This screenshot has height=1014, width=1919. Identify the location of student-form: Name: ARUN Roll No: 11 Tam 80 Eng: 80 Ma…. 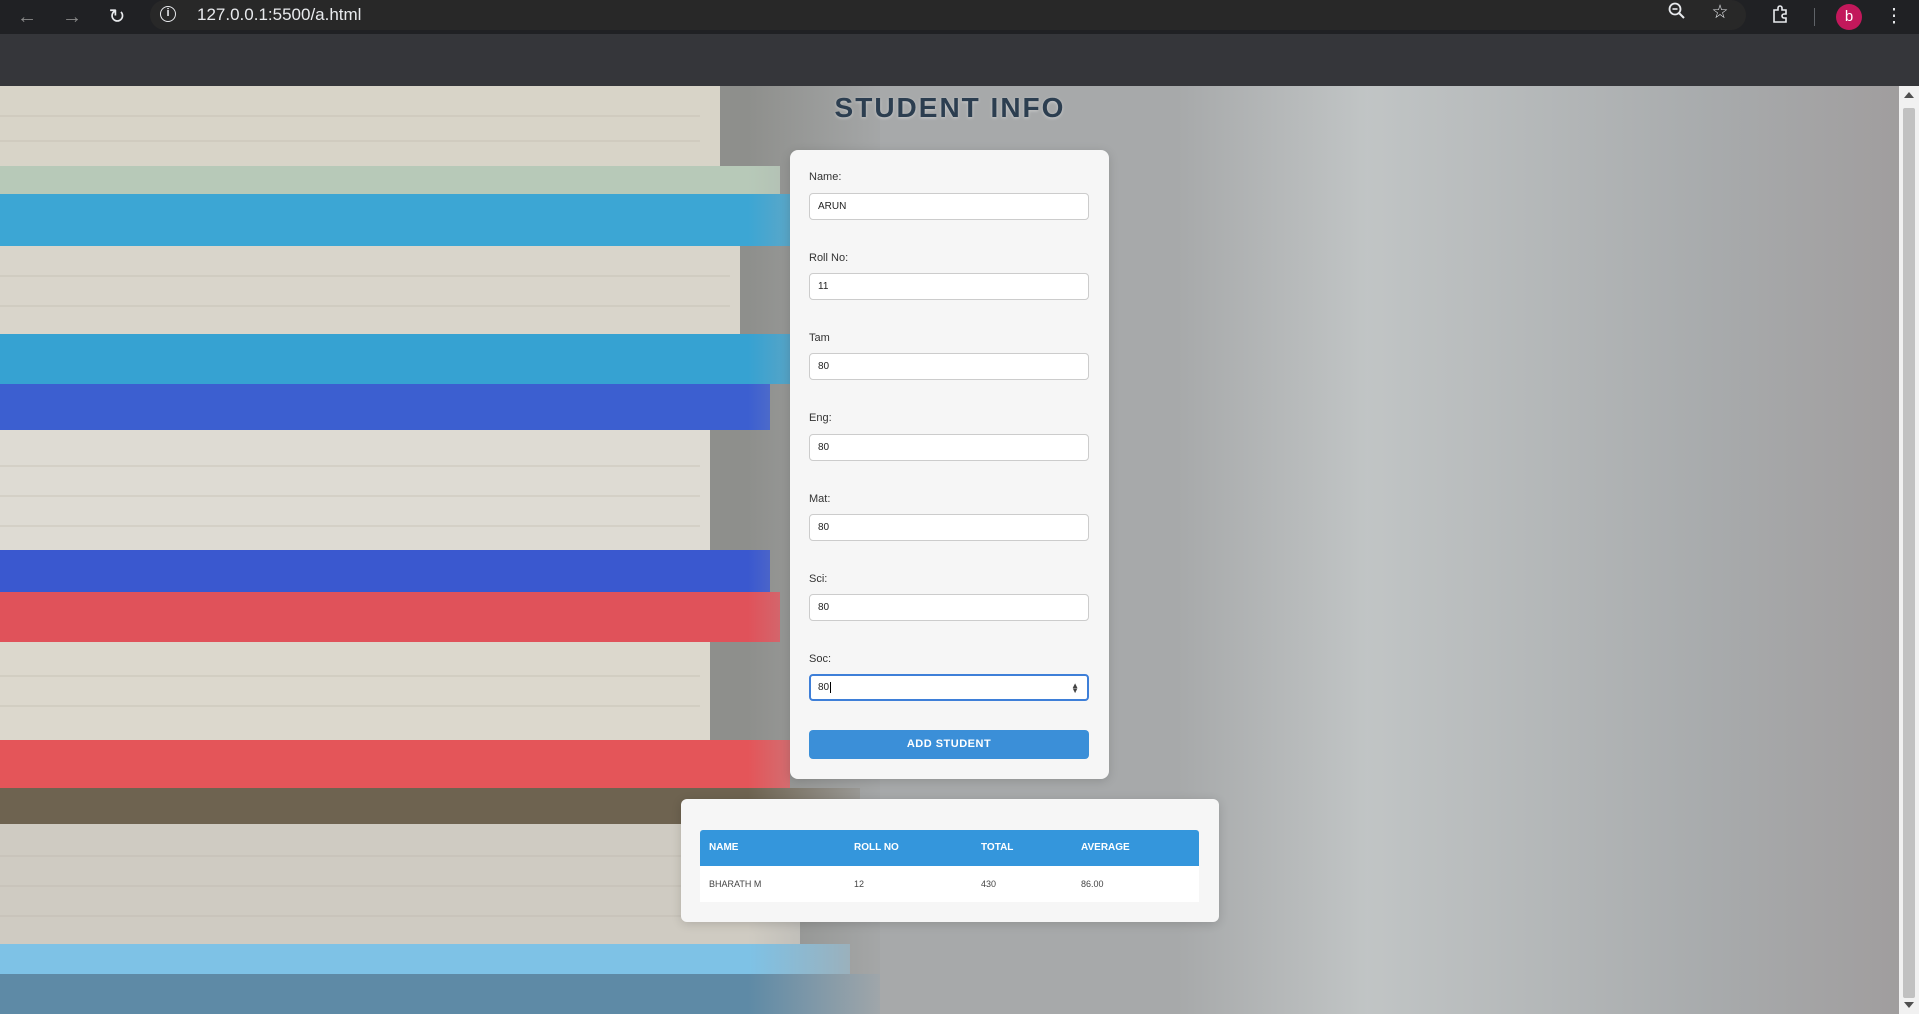
(949, 464).